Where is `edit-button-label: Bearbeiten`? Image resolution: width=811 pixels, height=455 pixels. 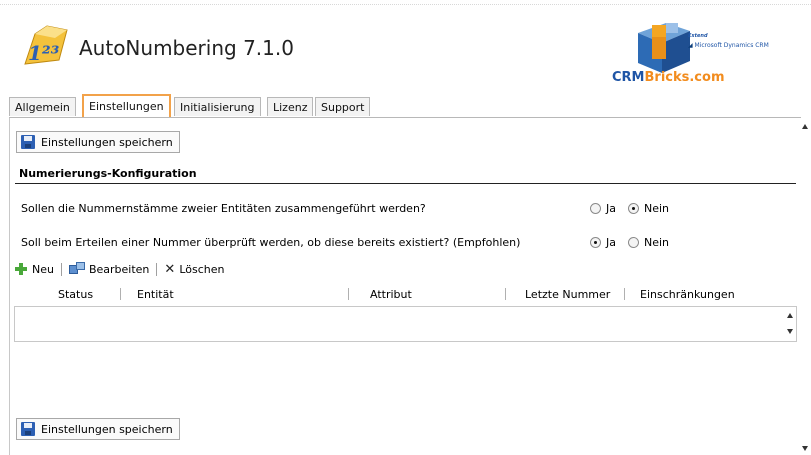 edit-button-label: Bearbeiten is located at coordinates (119, 269).